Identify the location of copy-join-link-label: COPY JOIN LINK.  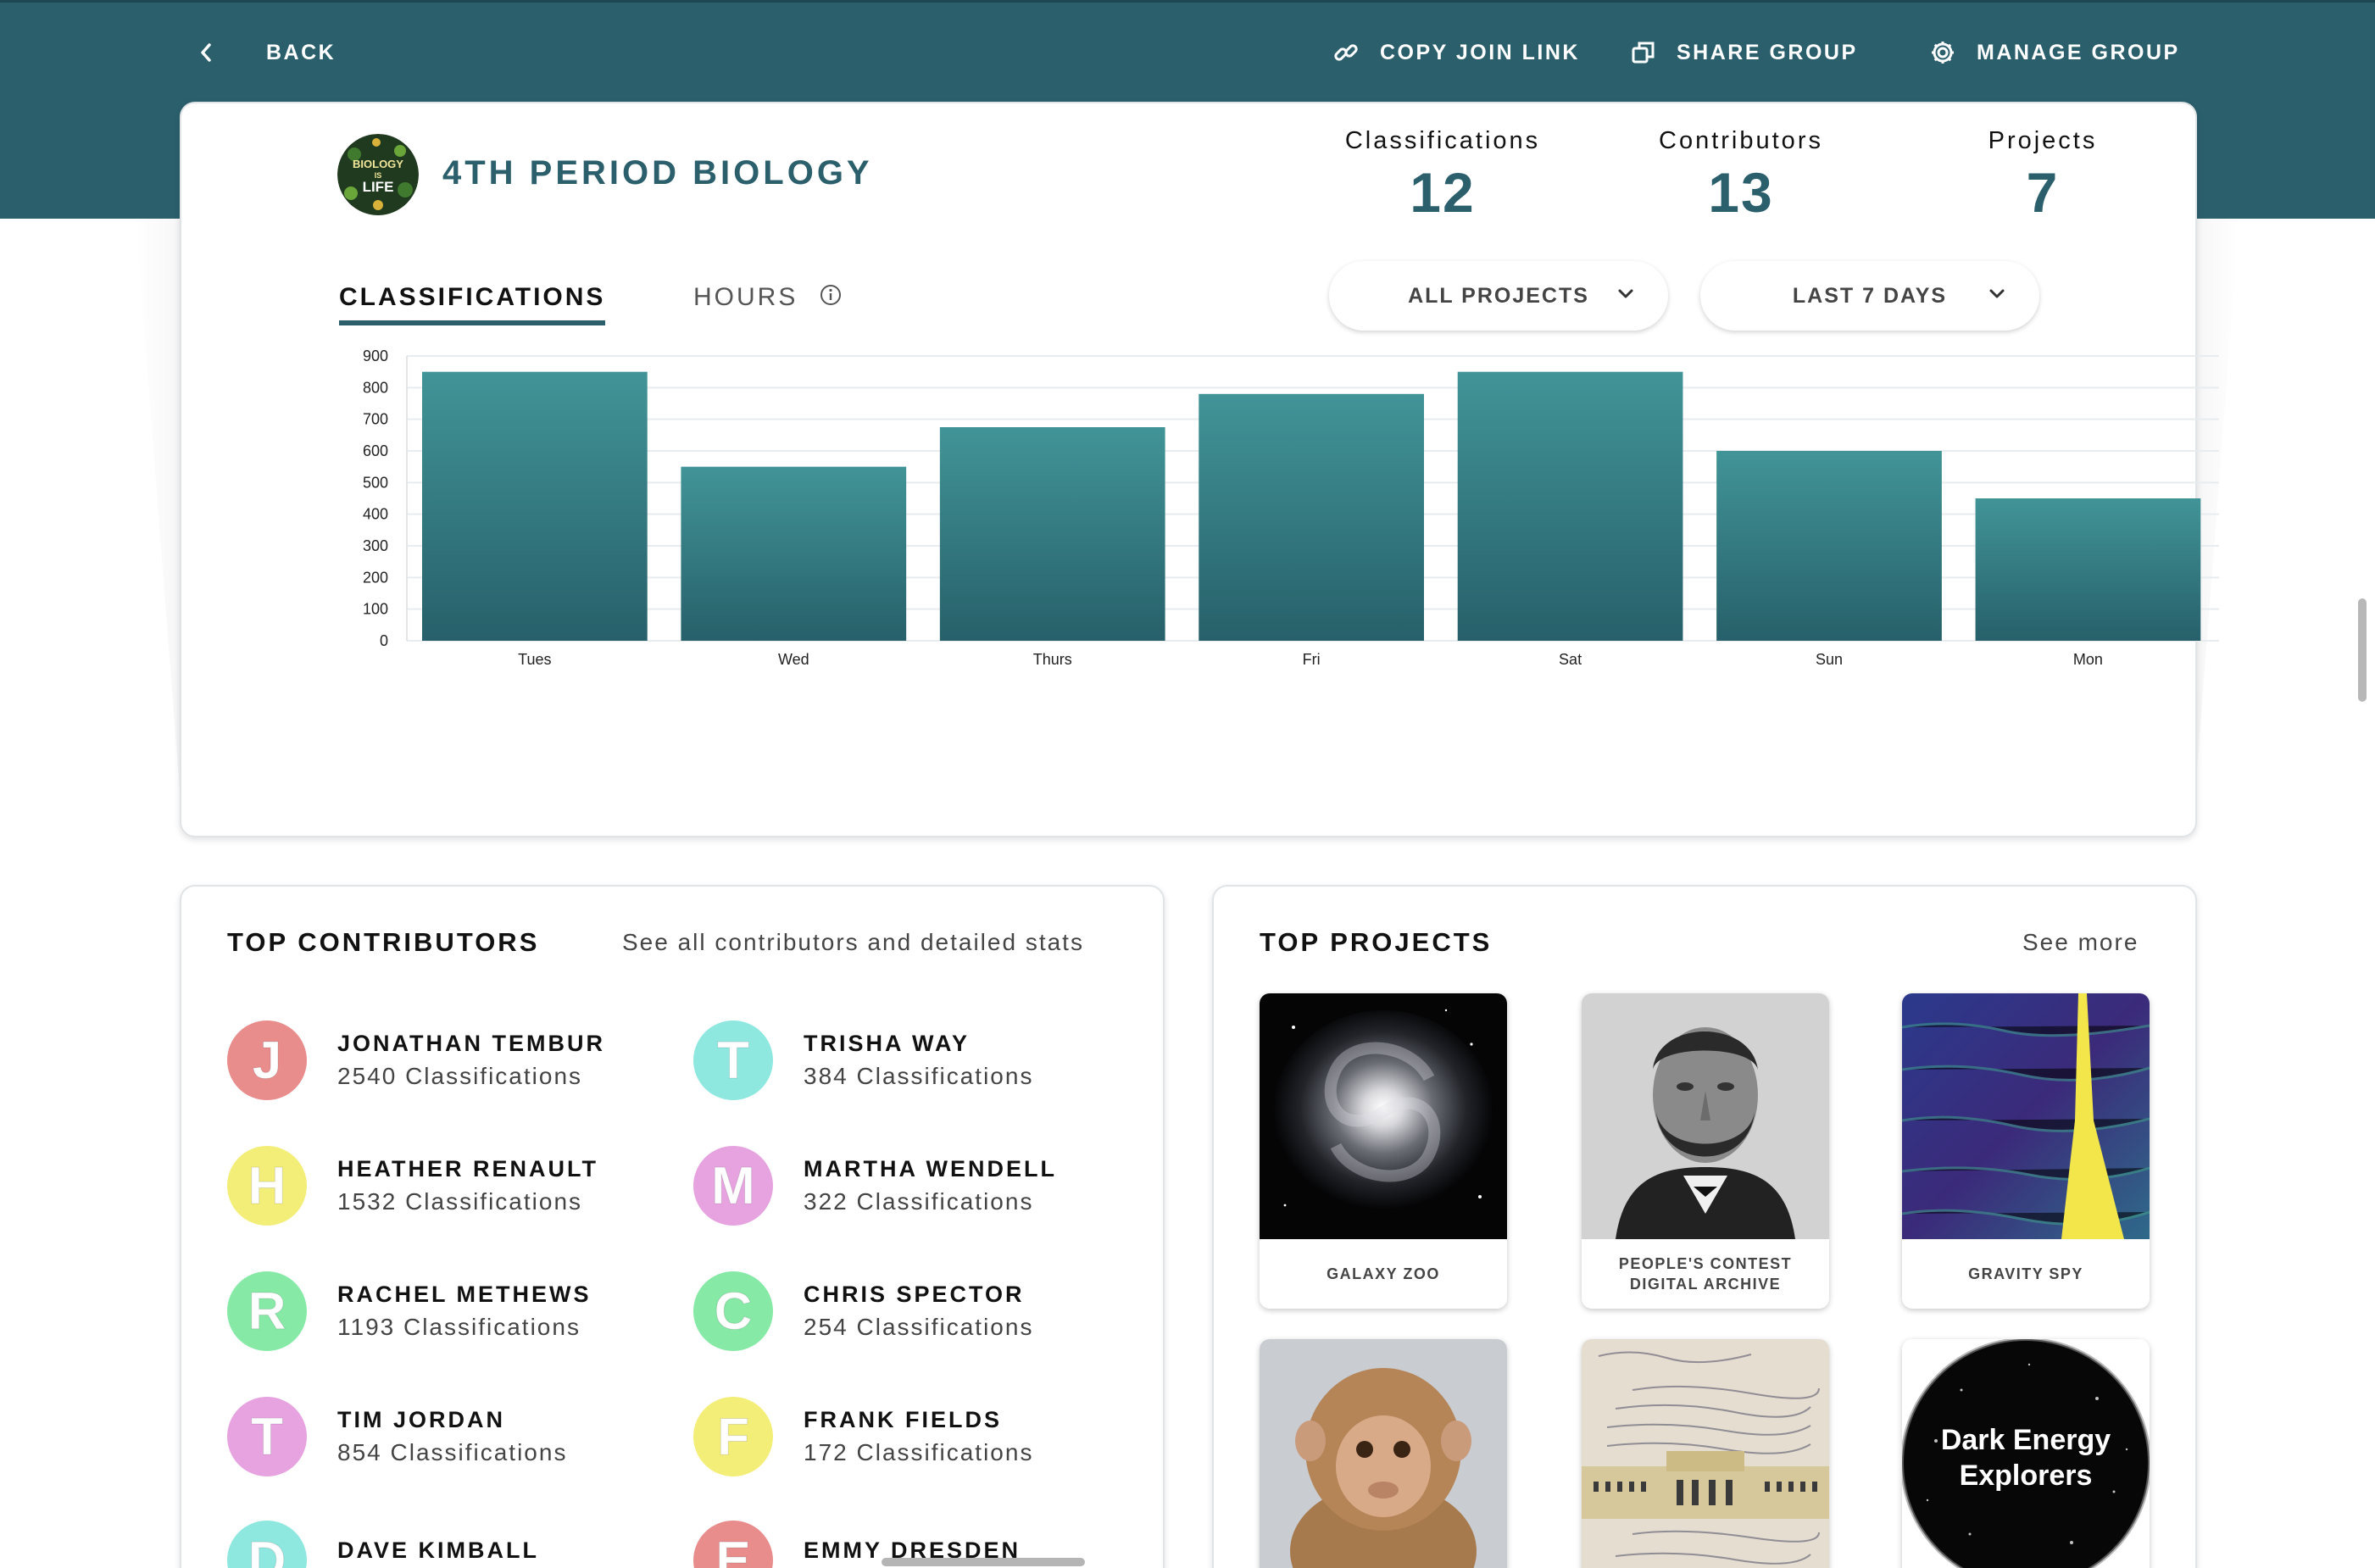
(1480, 52).